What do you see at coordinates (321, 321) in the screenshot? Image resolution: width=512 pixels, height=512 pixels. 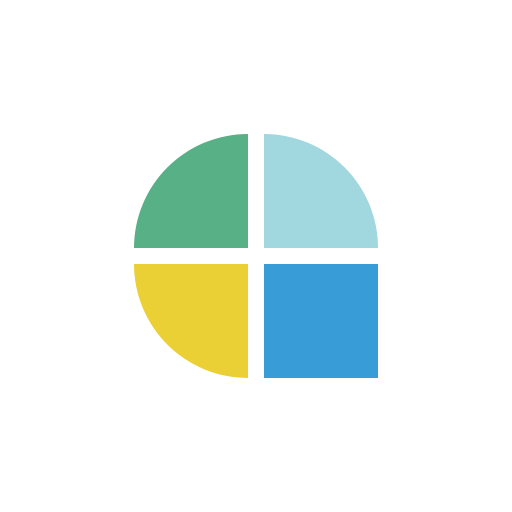 I see `logo-quadrant-bottom-right` at bounding box center [321, 321].